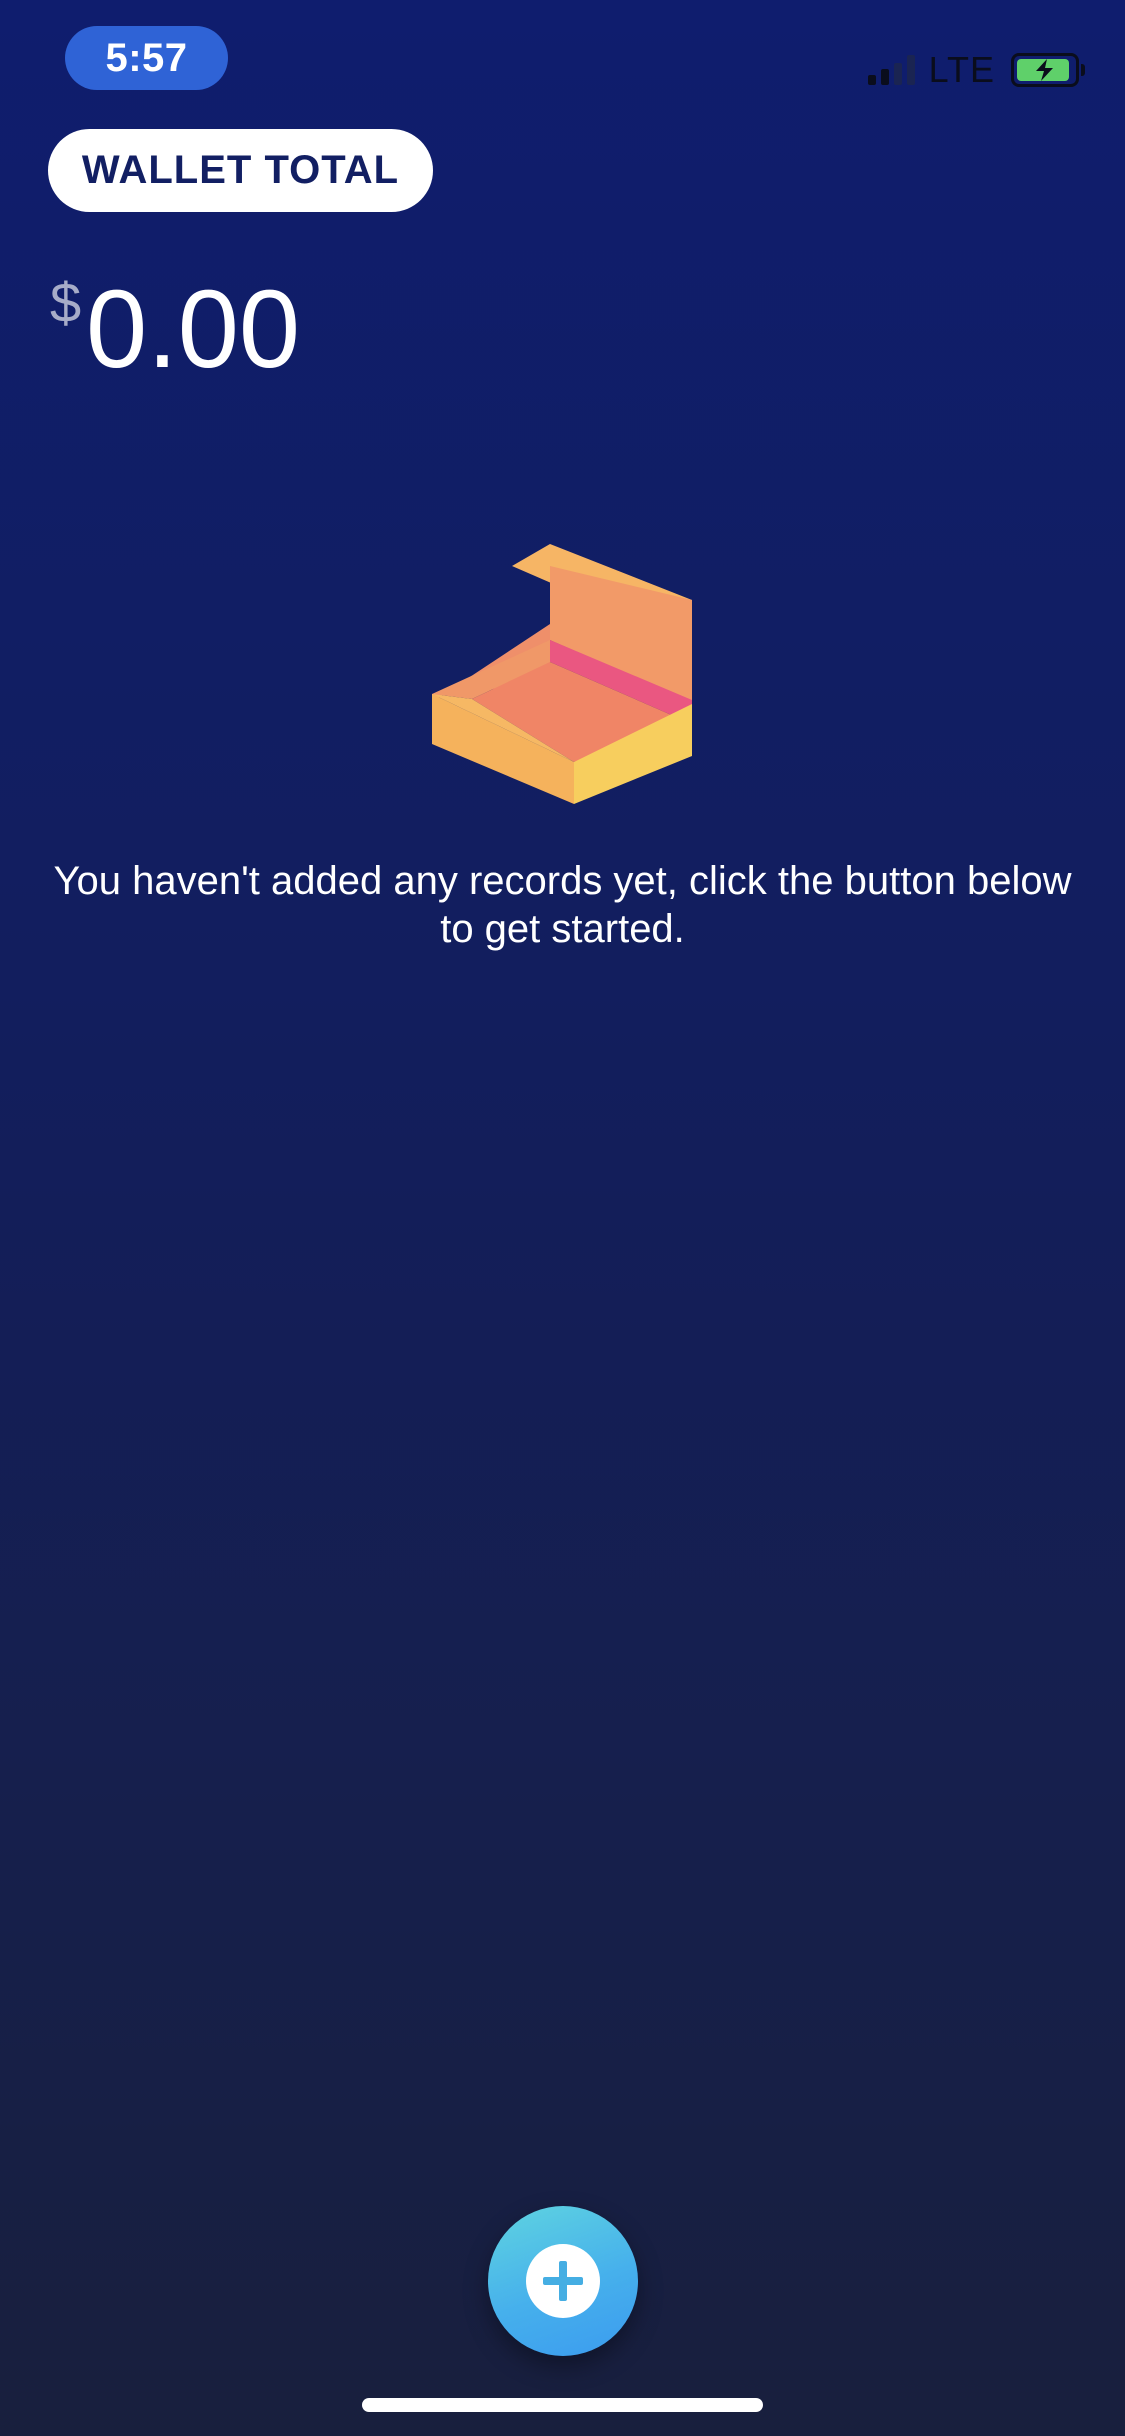 This screenshot has height=2436, width=1125. What do you see at coordinates (562, 674) in the screenshot?
I see `open-box-icon` at bounding box center [562, 674].